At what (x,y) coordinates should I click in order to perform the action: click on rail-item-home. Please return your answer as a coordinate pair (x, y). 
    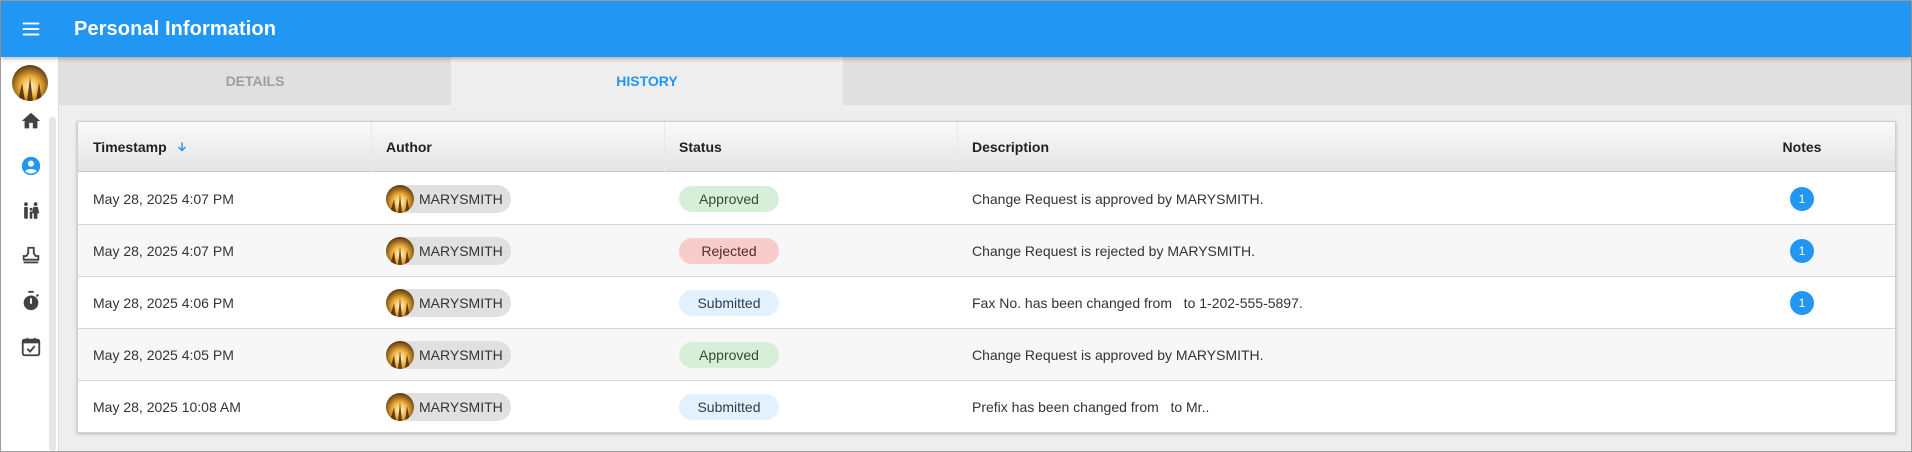
    Looking at the image, I should click on (31, 121).